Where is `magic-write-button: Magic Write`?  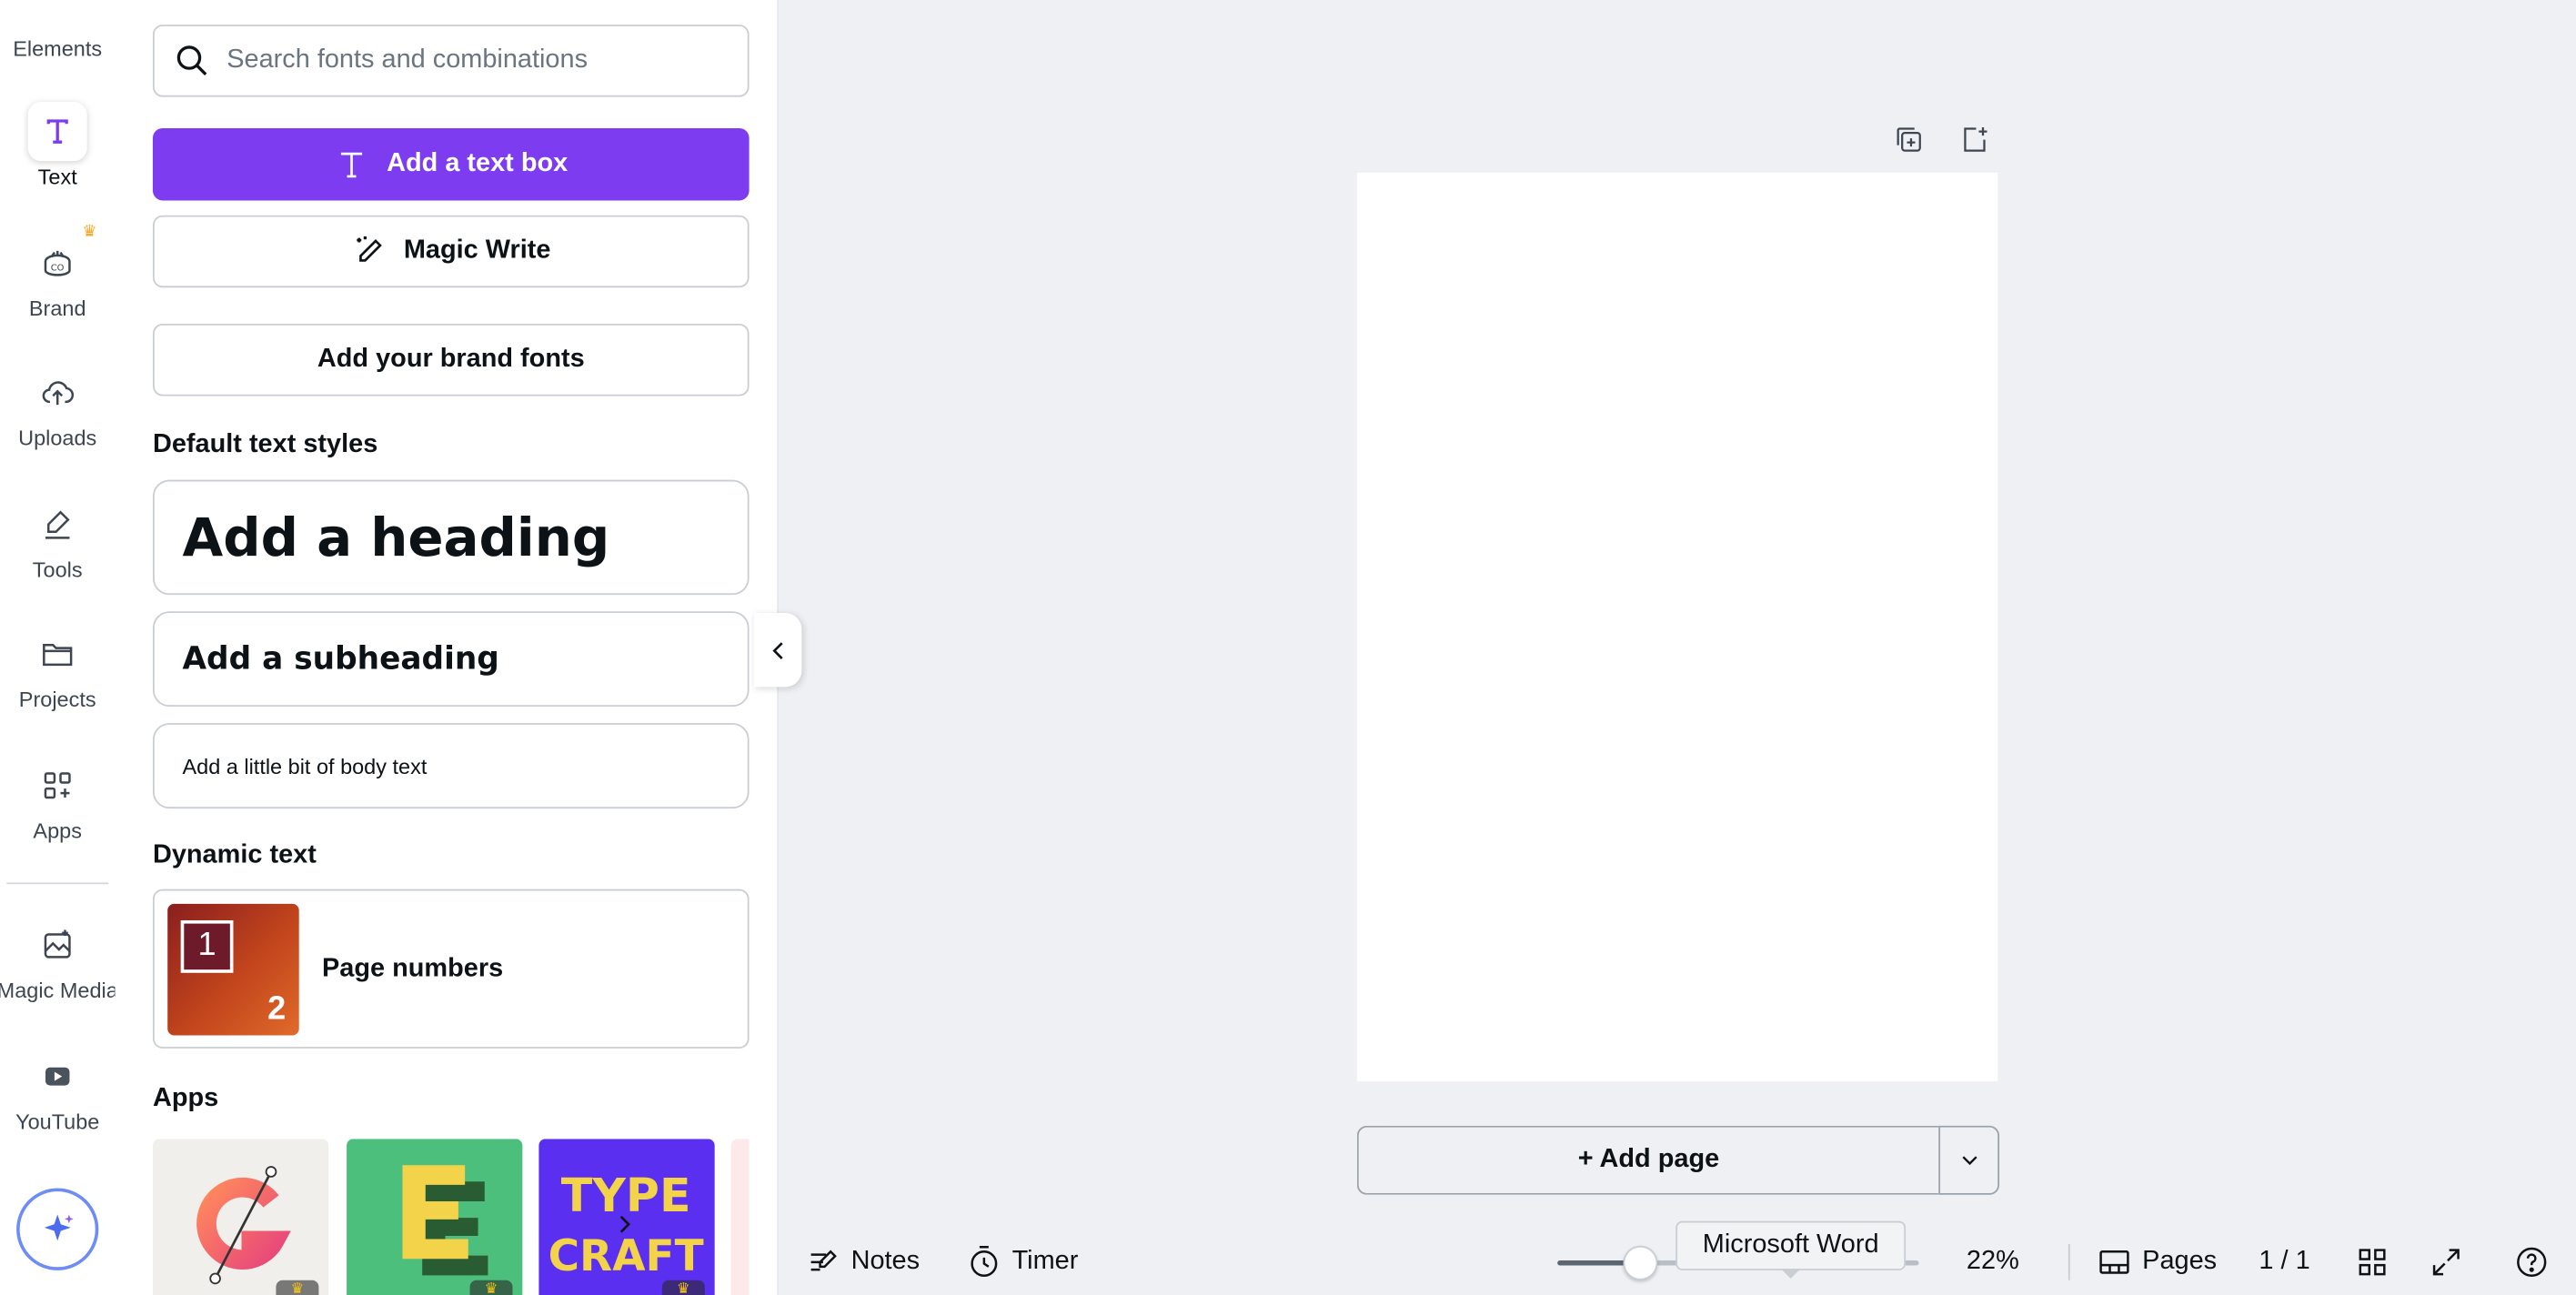
magic-write-button: Magic Write is located at coordinates (451, 251).